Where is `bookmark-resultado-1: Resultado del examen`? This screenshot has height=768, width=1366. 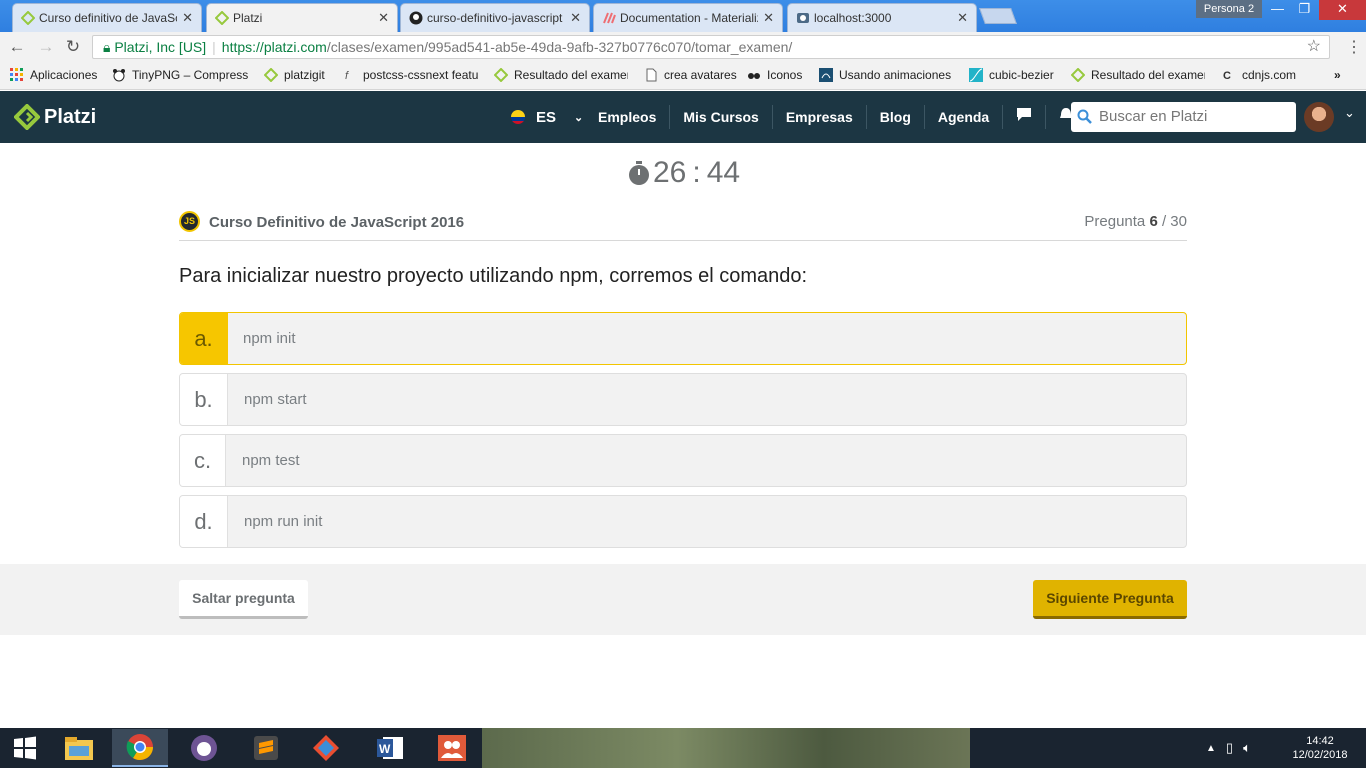
bookmark-resultado-1: Resultado del examen is located at coordinates (561, 75).